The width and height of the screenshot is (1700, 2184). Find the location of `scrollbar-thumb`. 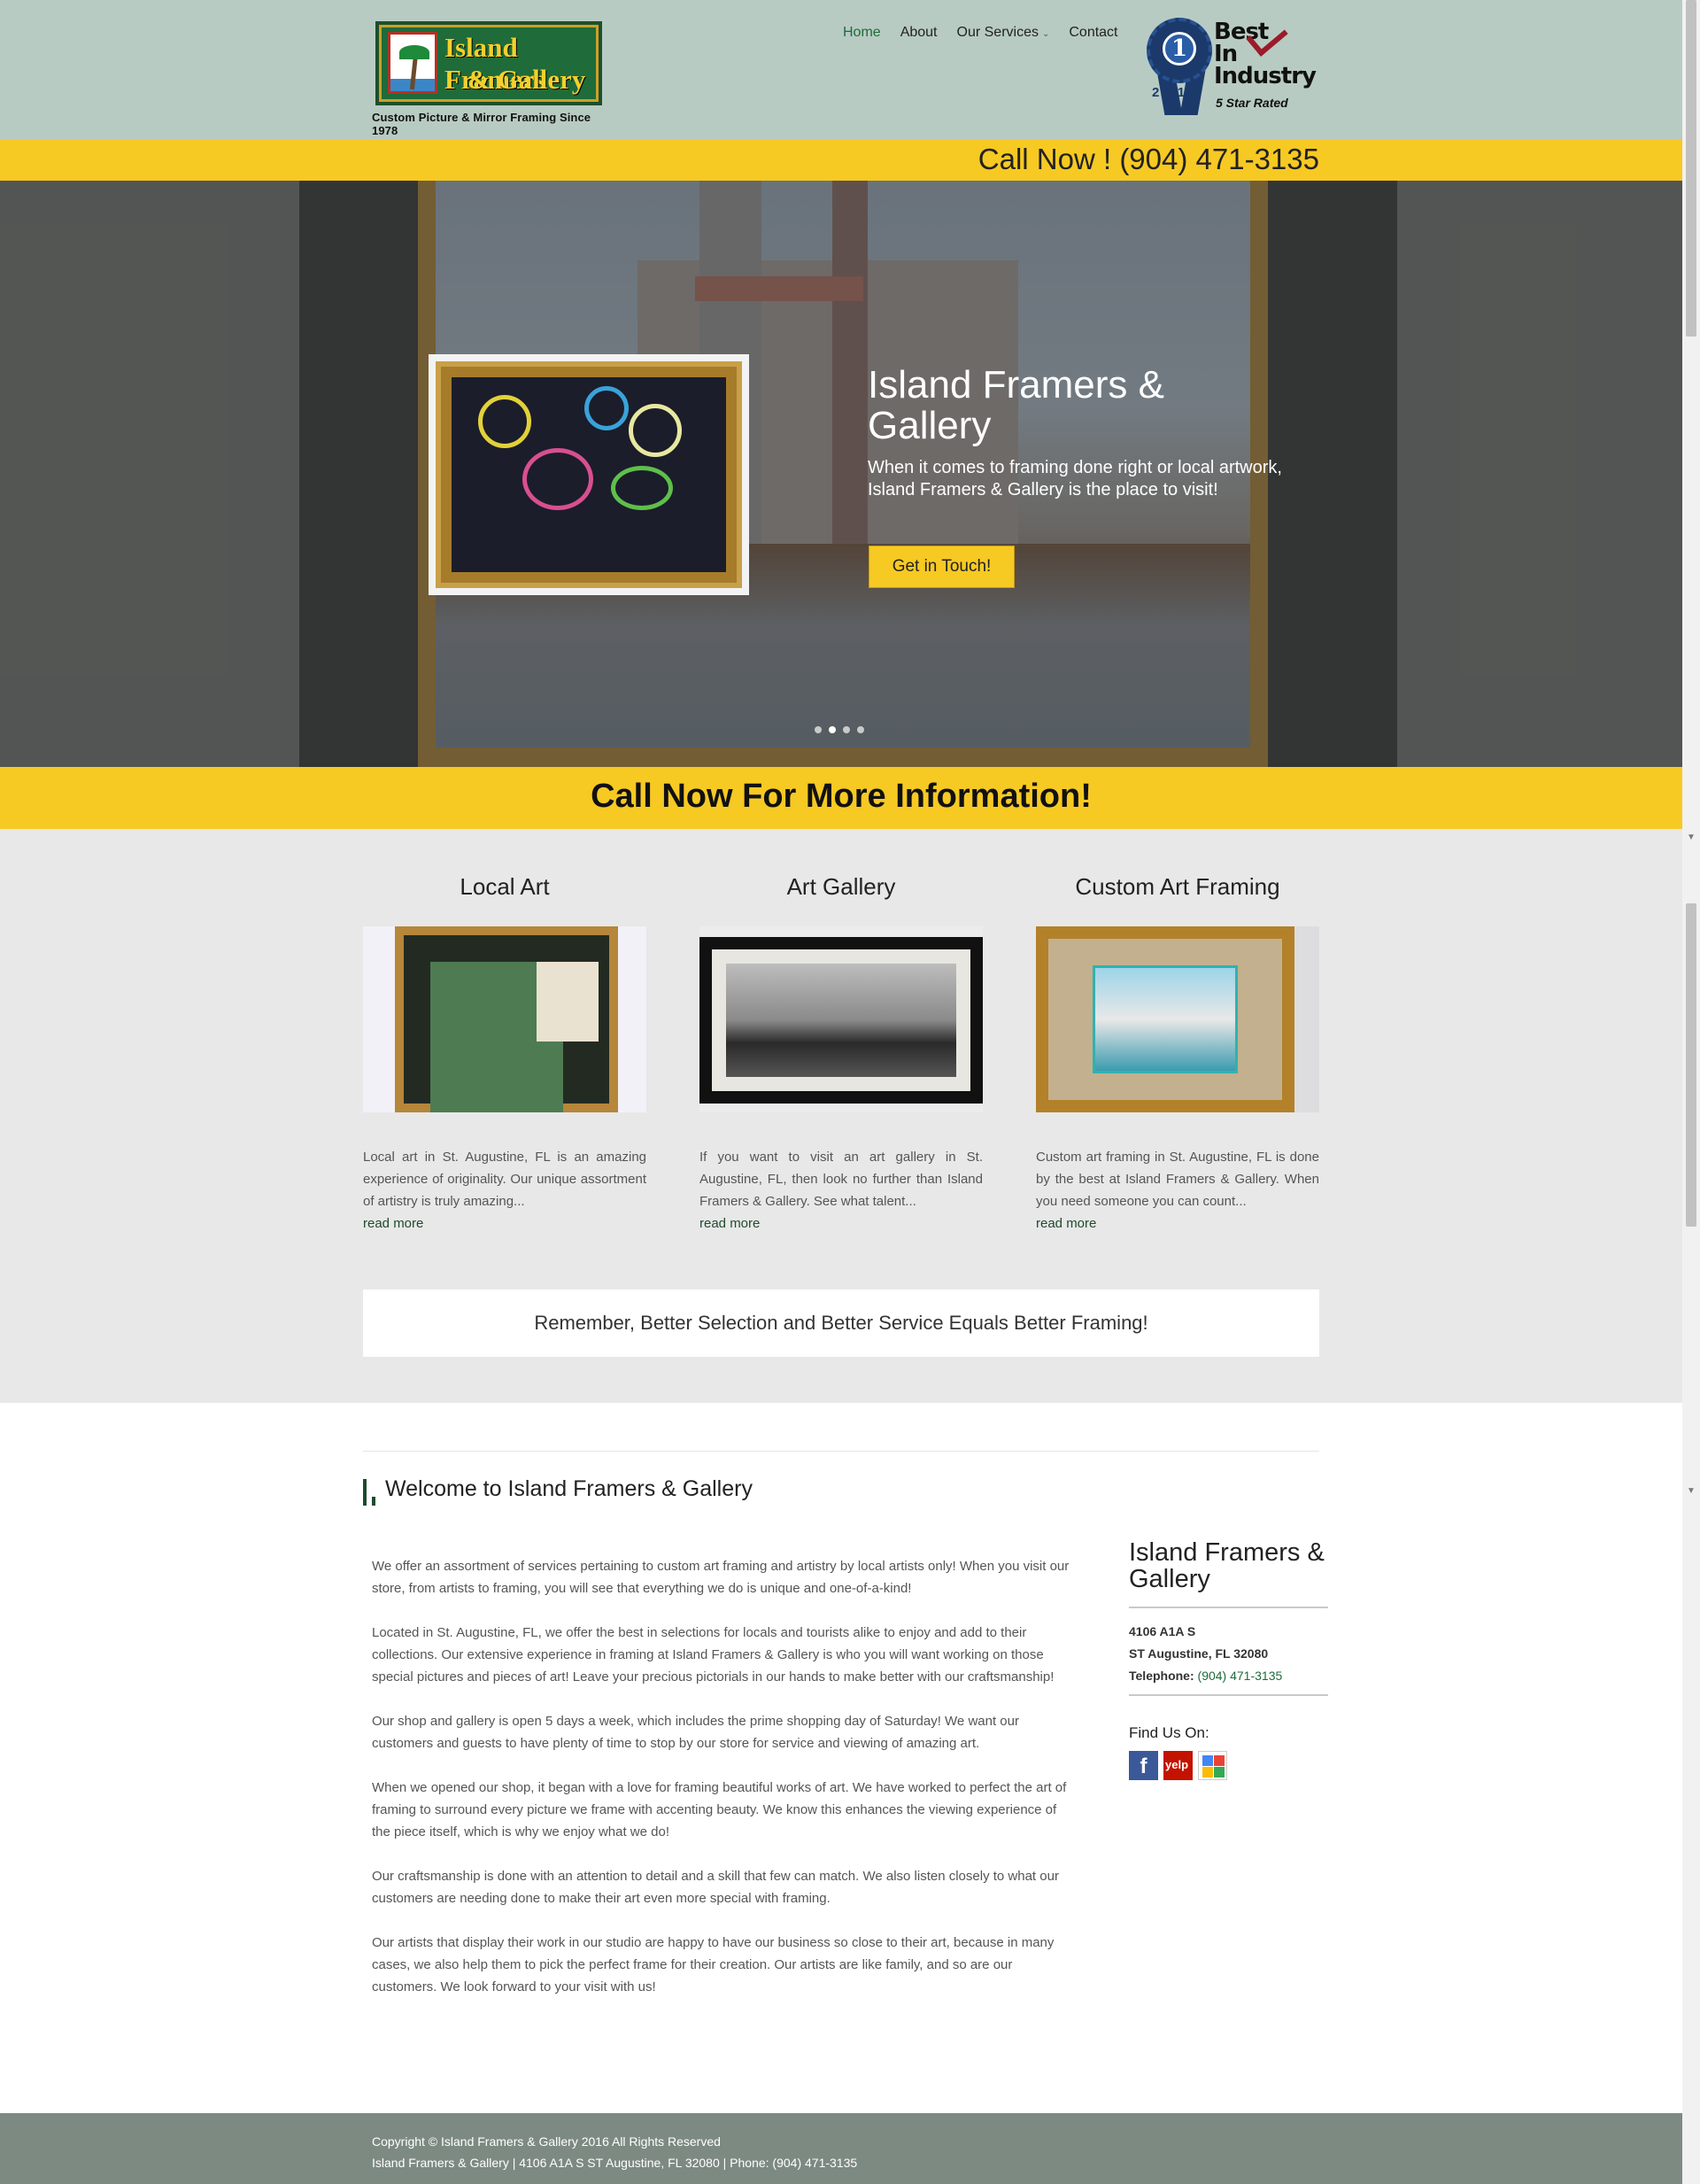

scrollbar-thumb is located at coordinates (1691, 168).